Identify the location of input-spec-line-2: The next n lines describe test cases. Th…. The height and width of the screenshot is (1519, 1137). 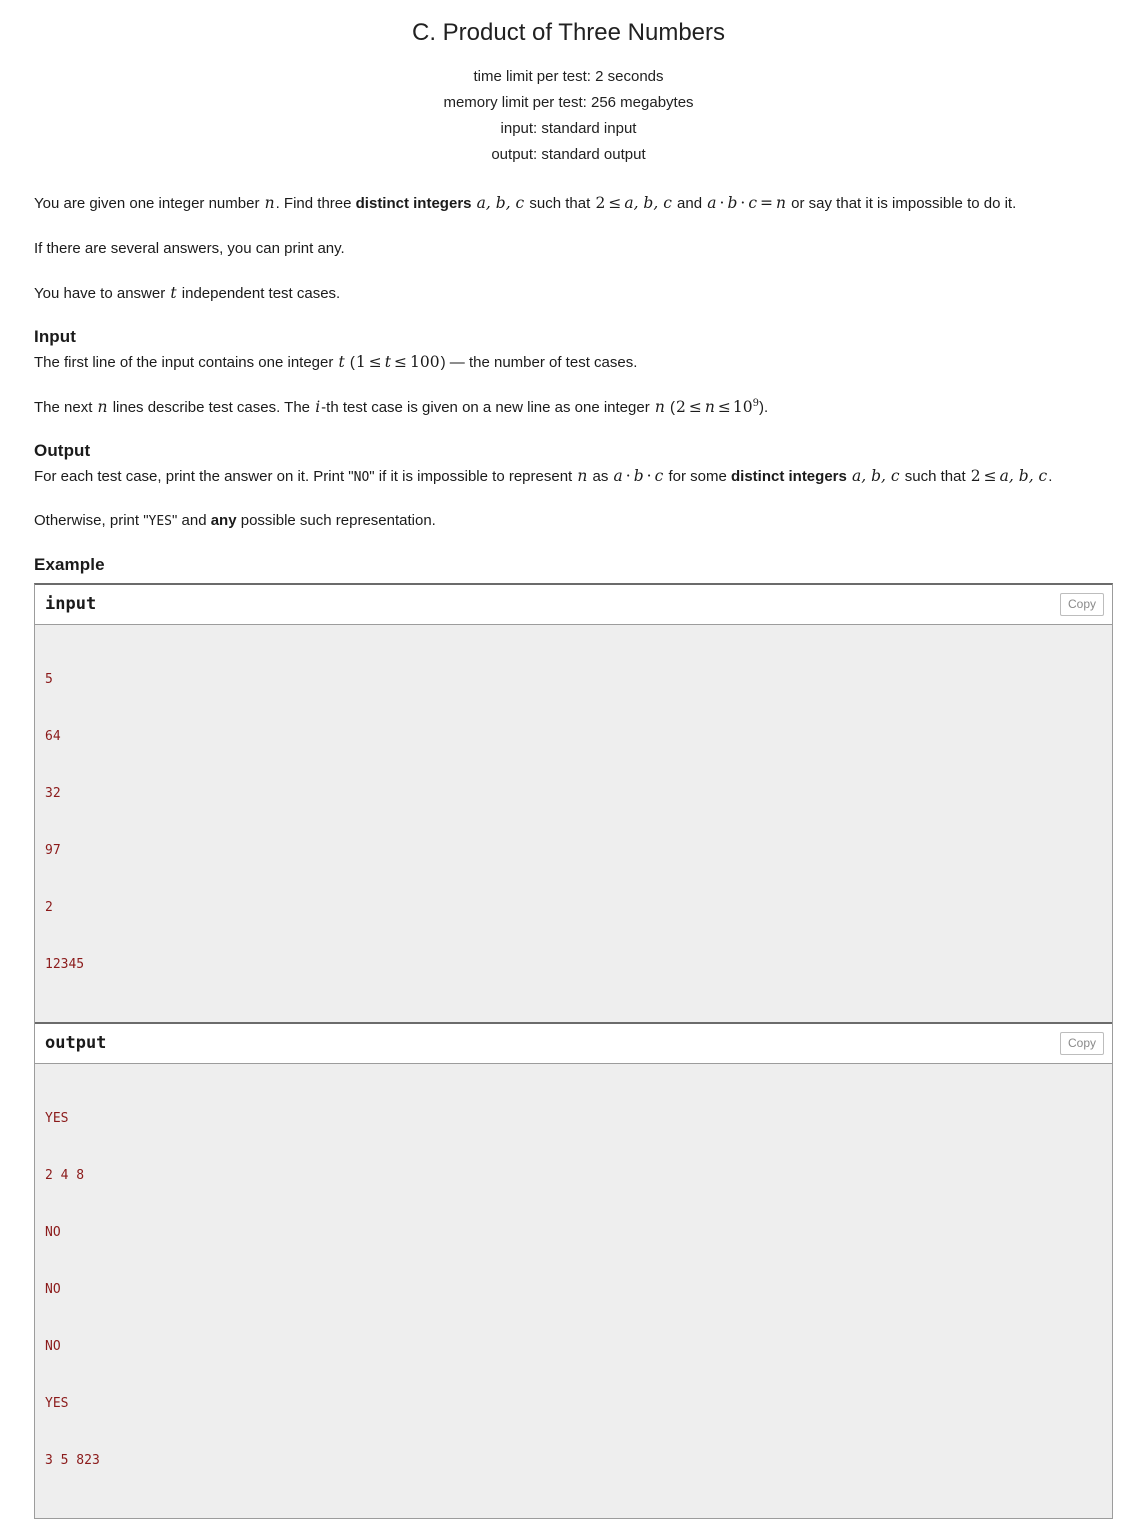
(573, 407).